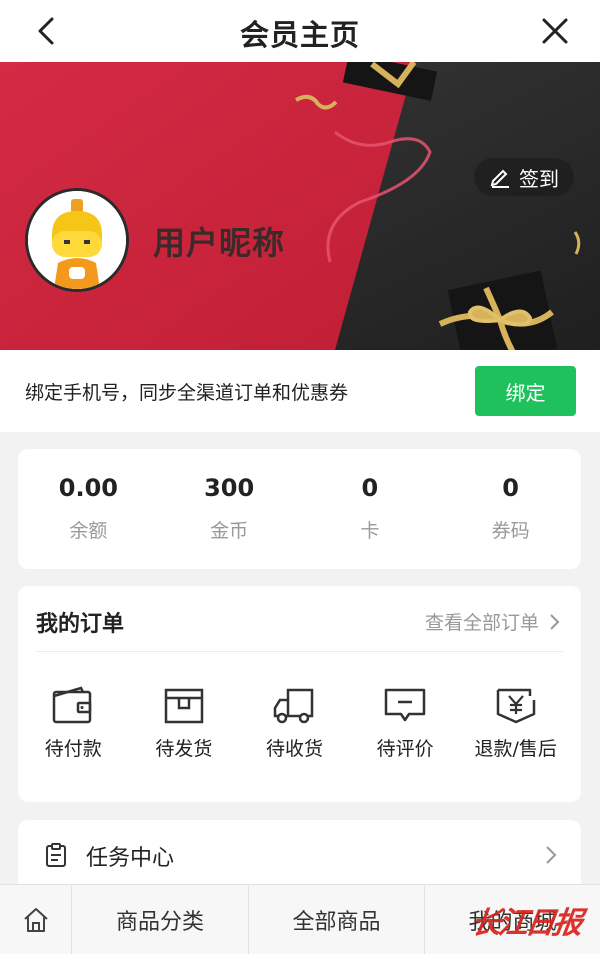  Describe the element at coordinates (184, 749) in the screenshot. I see `order-status-label: 待发货` at that location.